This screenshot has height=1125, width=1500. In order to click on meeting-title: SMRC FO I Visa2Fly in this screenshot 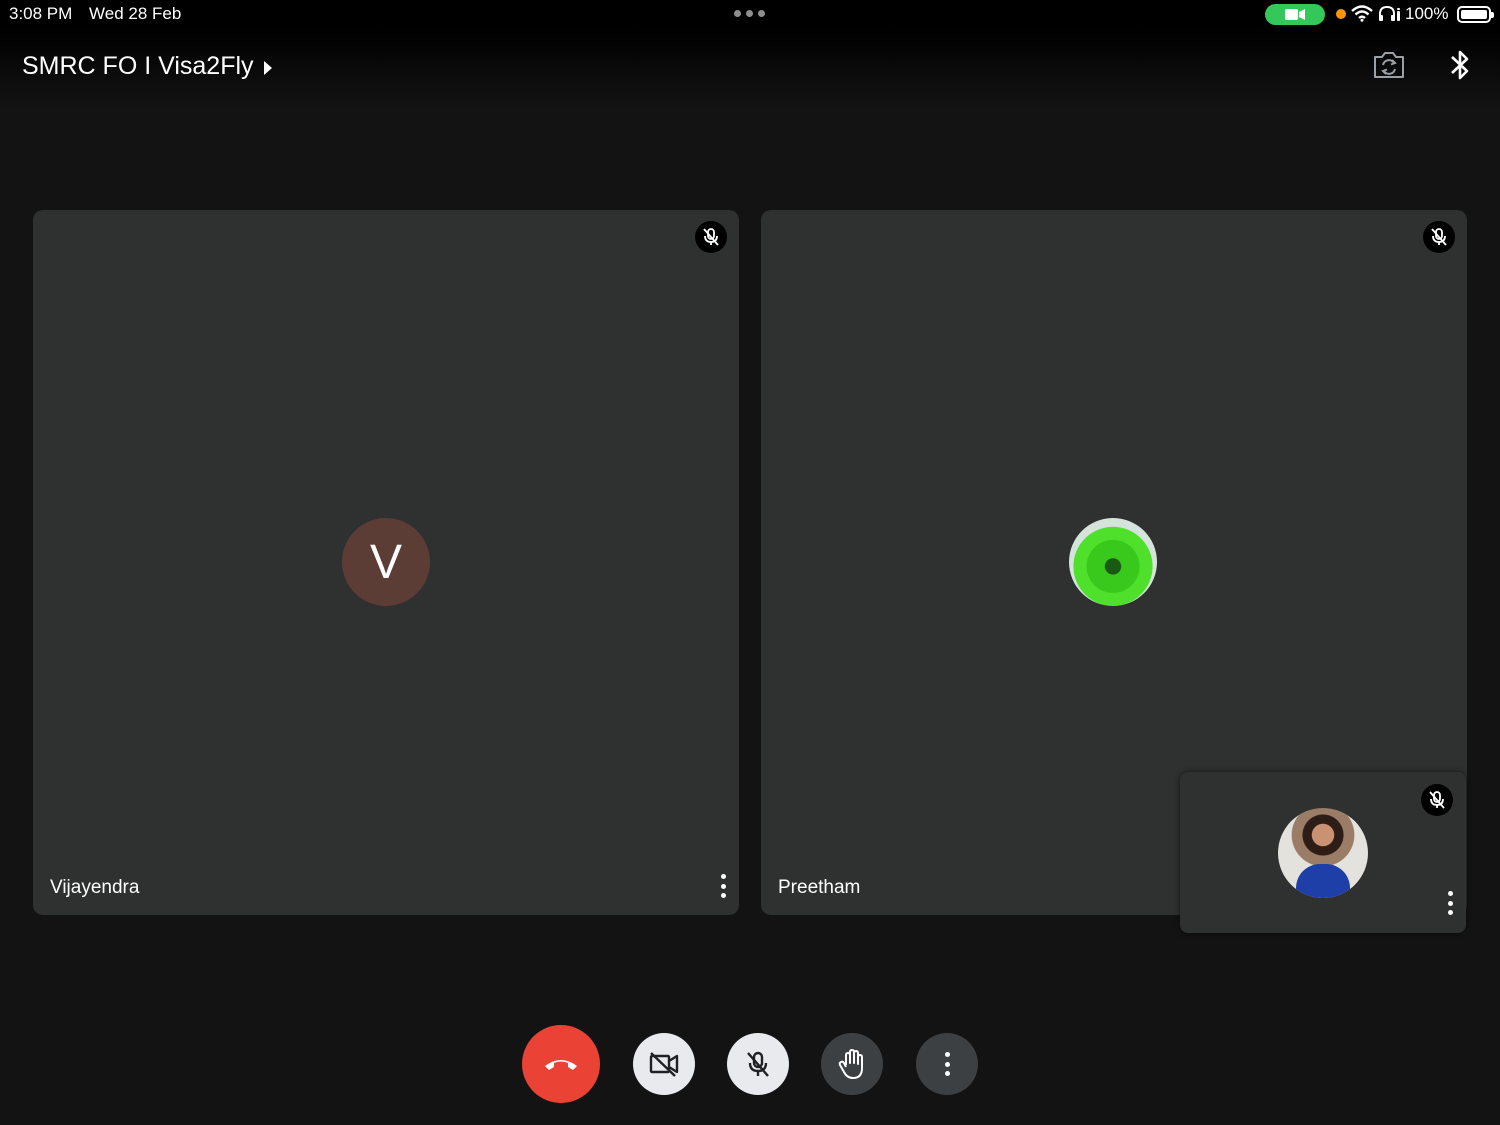, I will do `click(138, 66)`.